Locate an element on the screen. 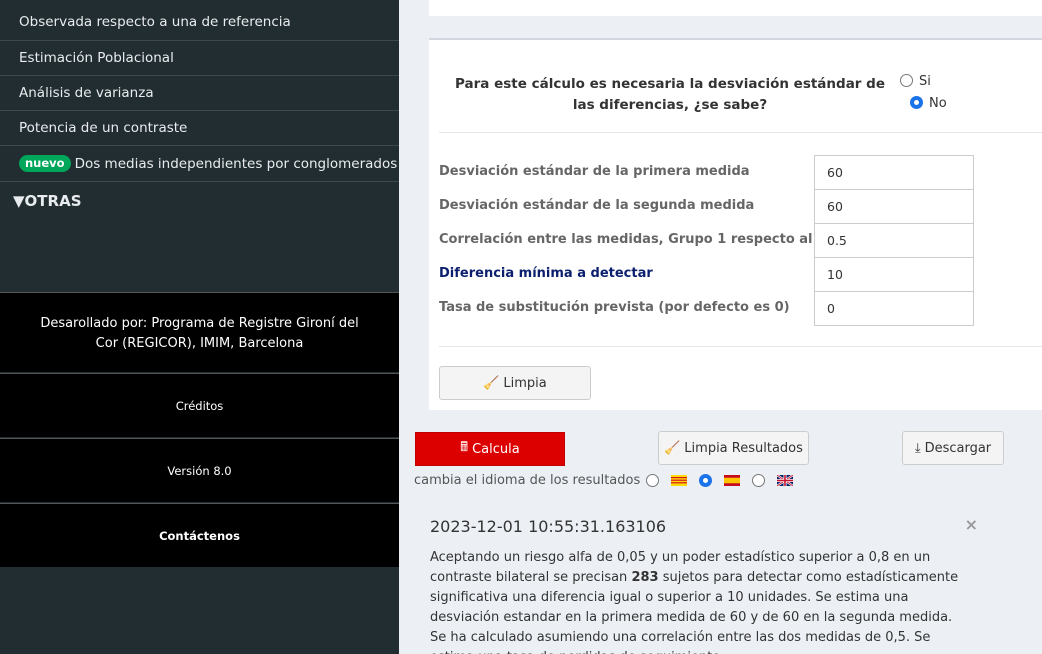 The image size is (1042, 654). radio-no: No is located at coordinates (928, 103).